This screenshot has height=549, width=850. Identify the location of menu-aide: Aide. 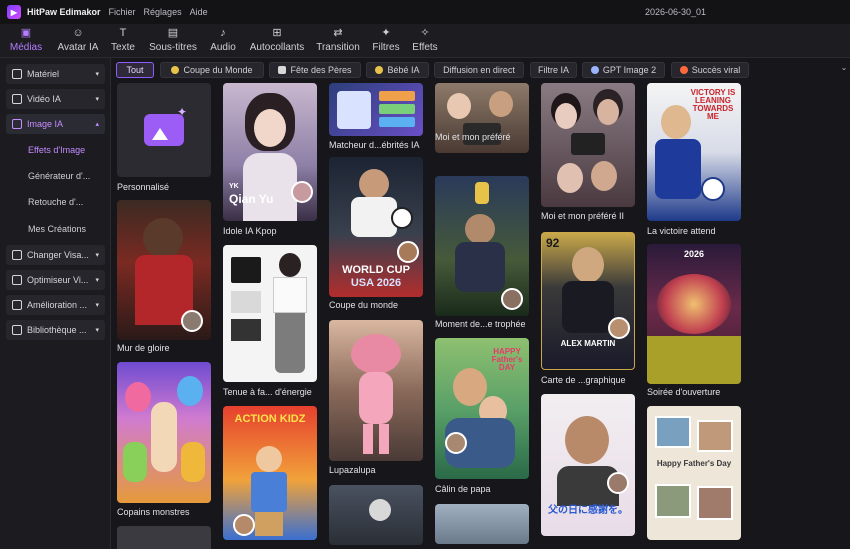
(199, 12).